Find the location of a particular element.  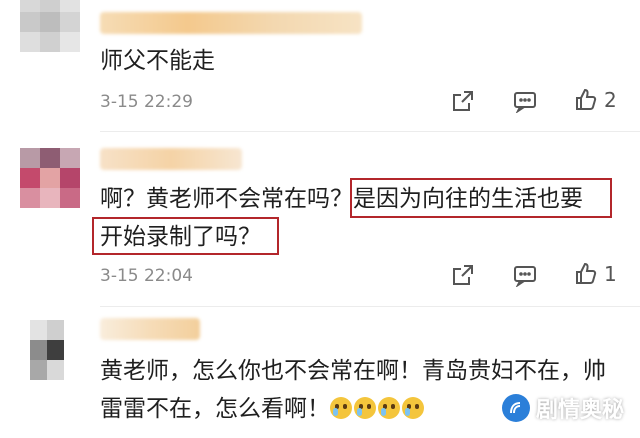

comment-text-line-2: 雷雷不在，怎么看啊！ is located at coordinates (263, 409).